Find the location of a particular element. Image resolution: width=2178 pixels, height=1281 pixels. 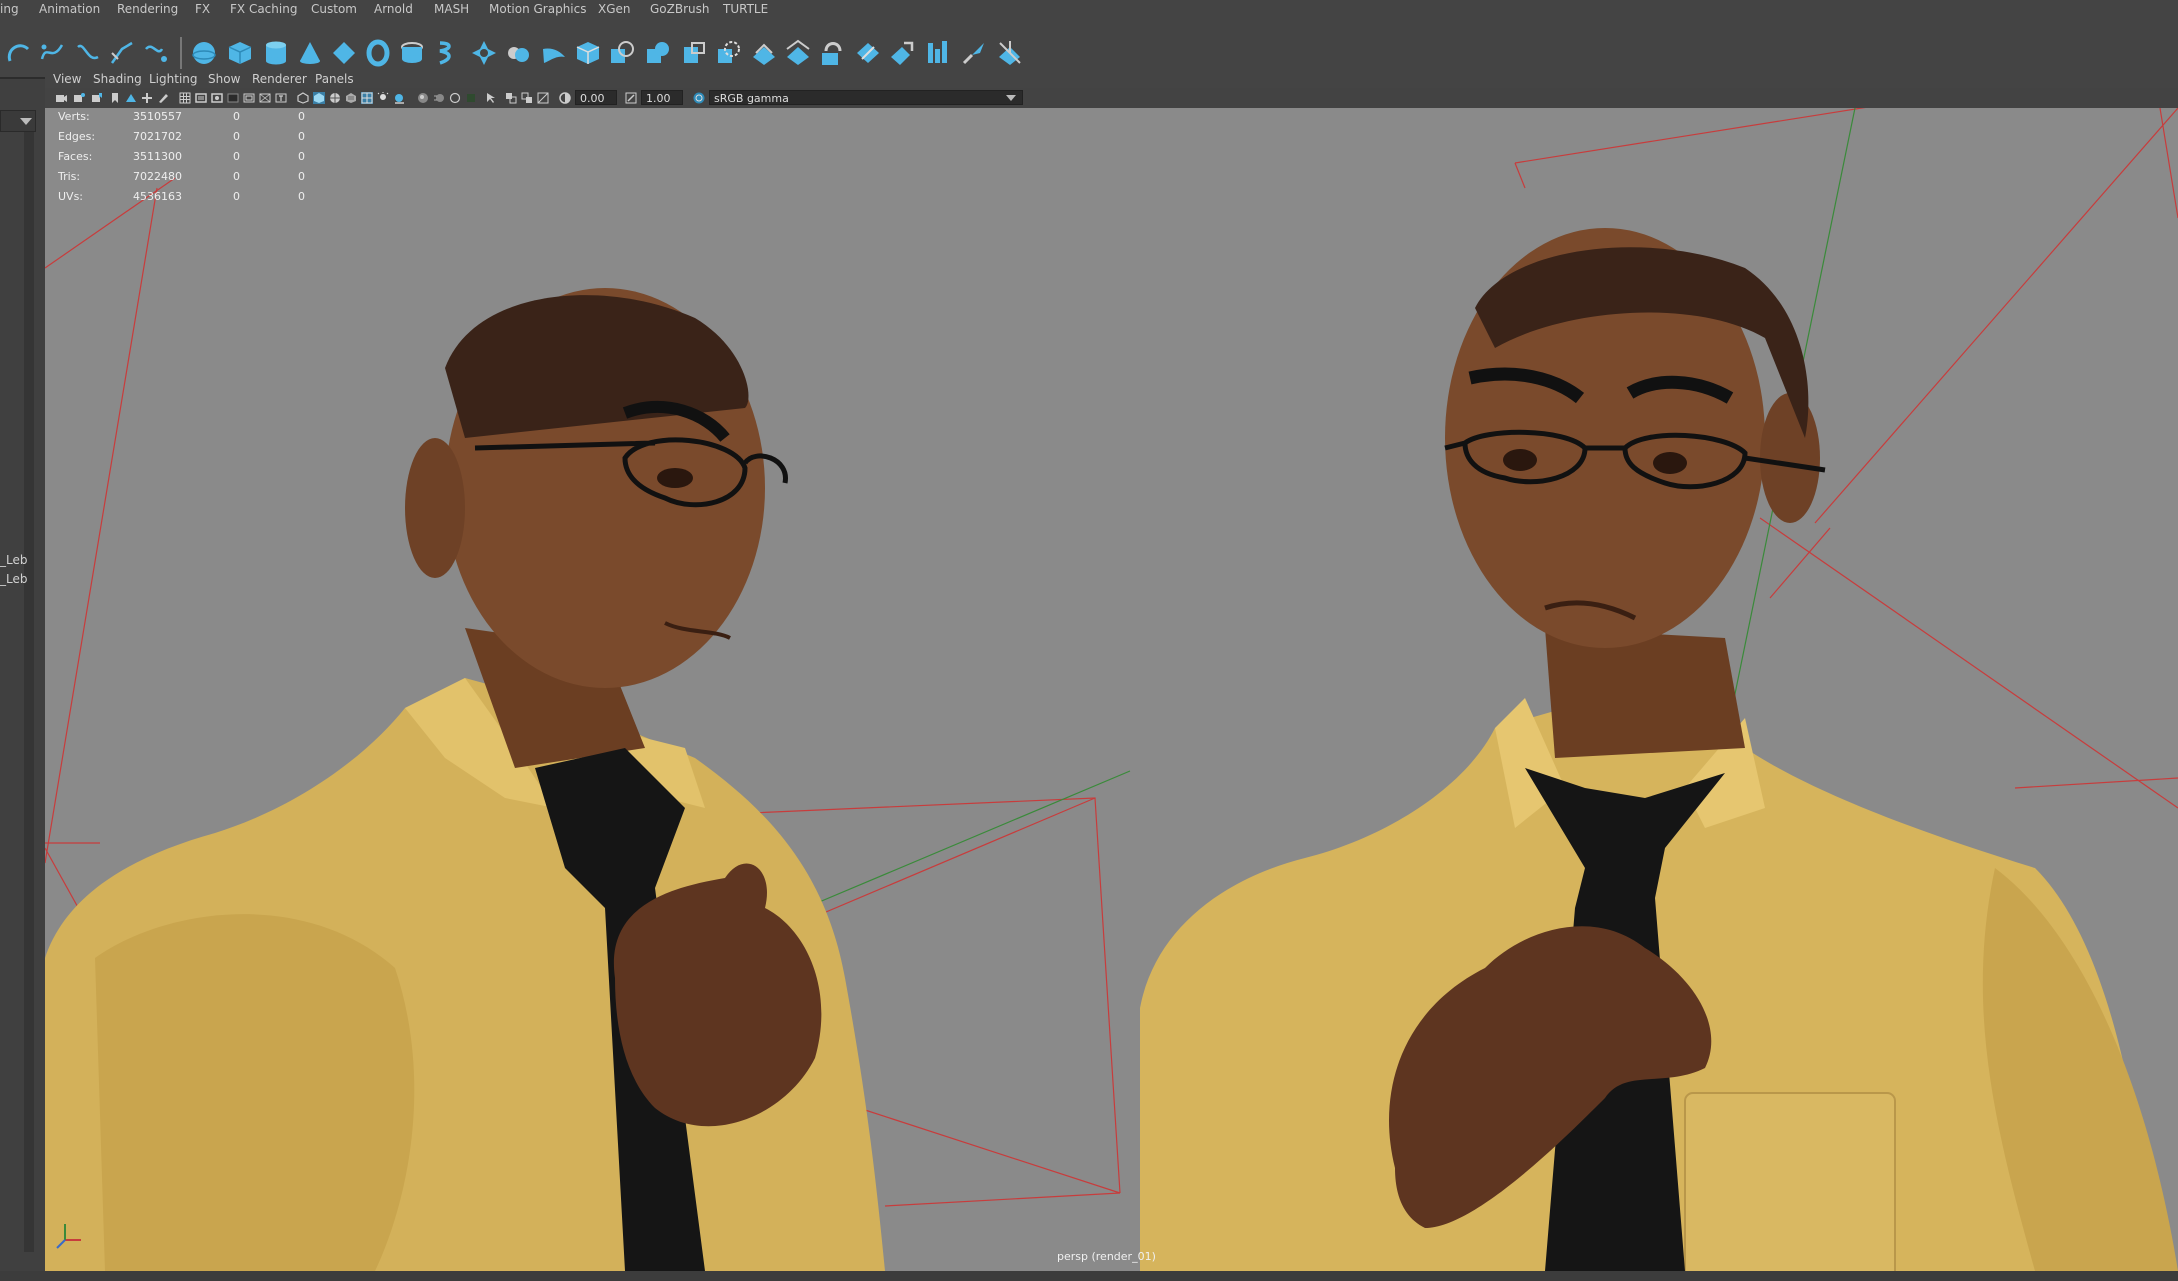

menu-item-rigging: ing is located at coordinates (9, 9).